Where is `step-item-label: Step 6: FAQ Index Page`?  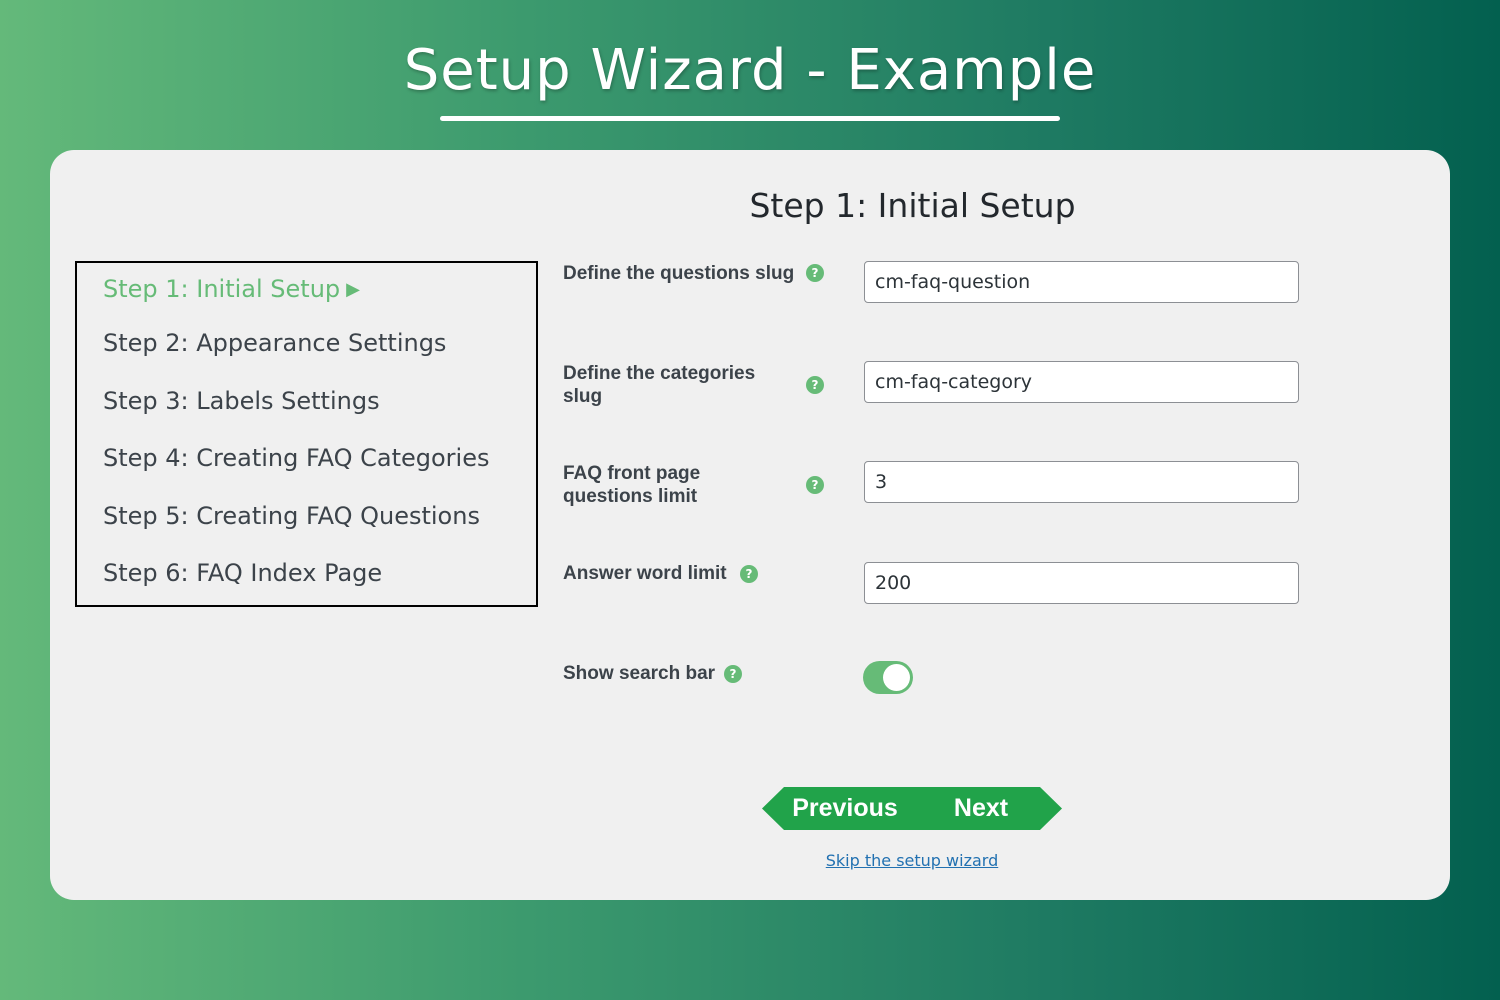
step-item-label: Step 6: FAQ Index Page is located at coordinates (243, 573).